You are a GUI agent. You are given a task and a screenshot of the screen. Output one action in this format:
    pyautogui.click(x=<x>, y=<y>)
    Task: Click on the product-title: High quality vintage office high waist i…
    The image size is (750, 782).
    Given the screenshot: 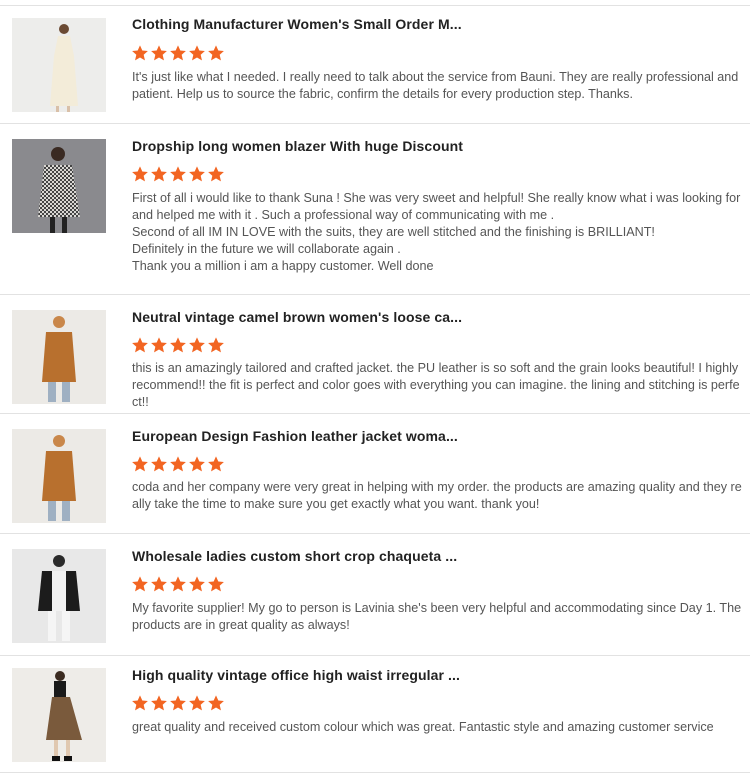 What is the action you would take?
    pyautogui.click(x=296, y=675)
    